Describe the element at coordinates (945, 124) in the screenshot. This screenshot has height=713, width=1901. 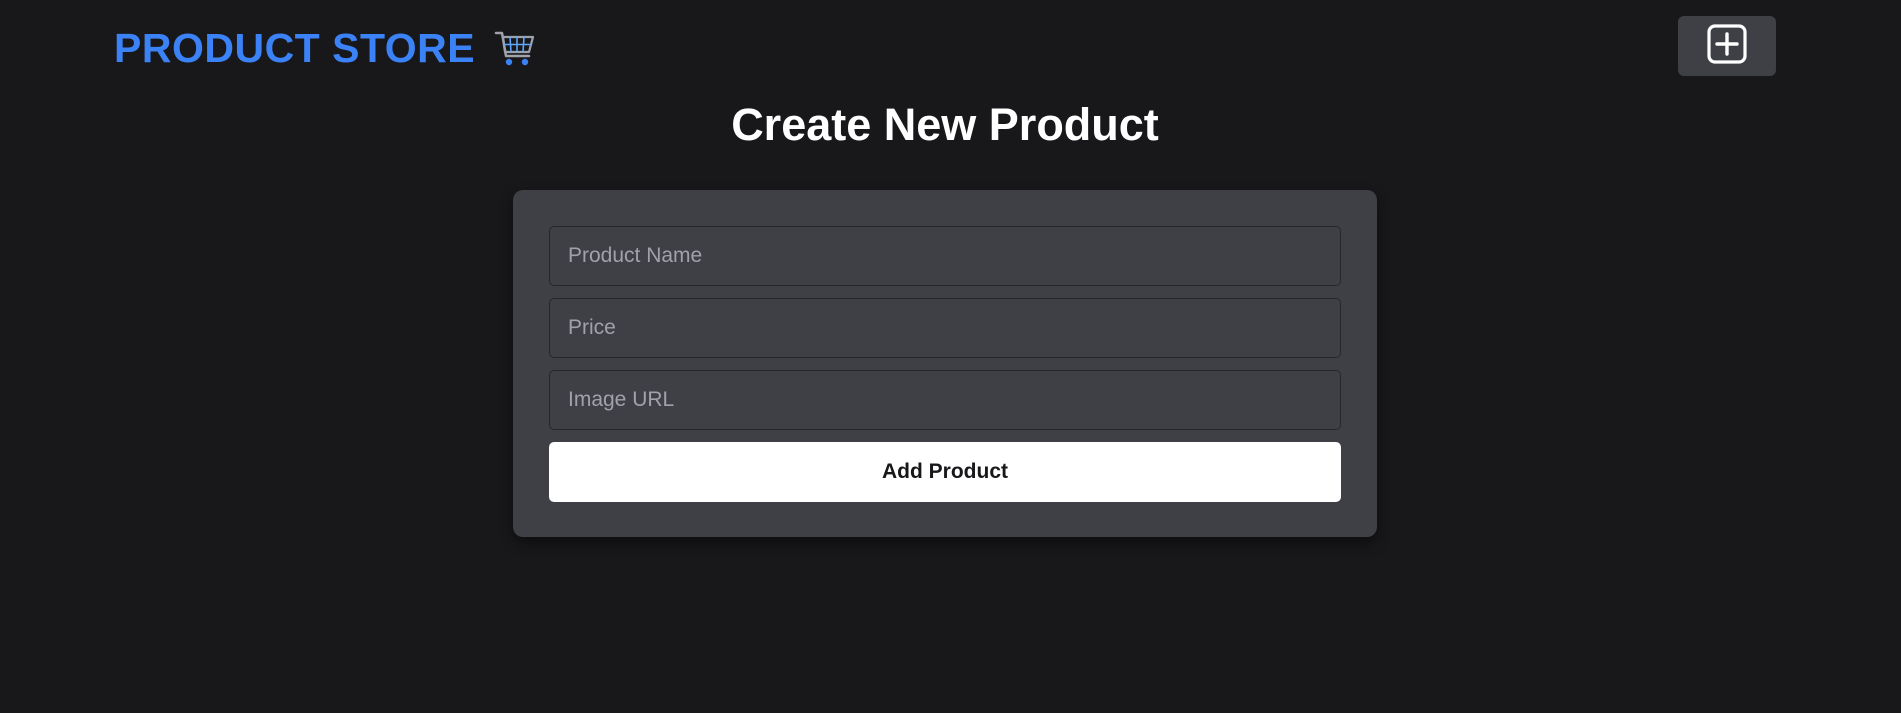
I see `page-title: Create New Product` at that location.